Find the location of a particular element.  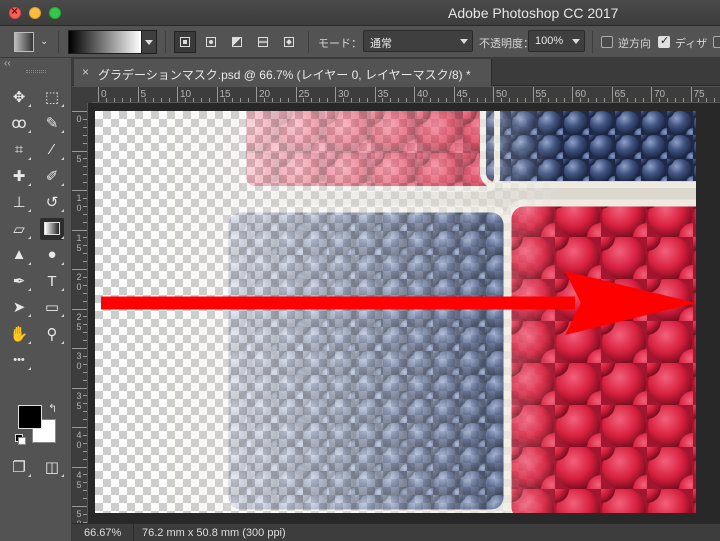

move-tool: ✥ is located at coordinates (19, 97).